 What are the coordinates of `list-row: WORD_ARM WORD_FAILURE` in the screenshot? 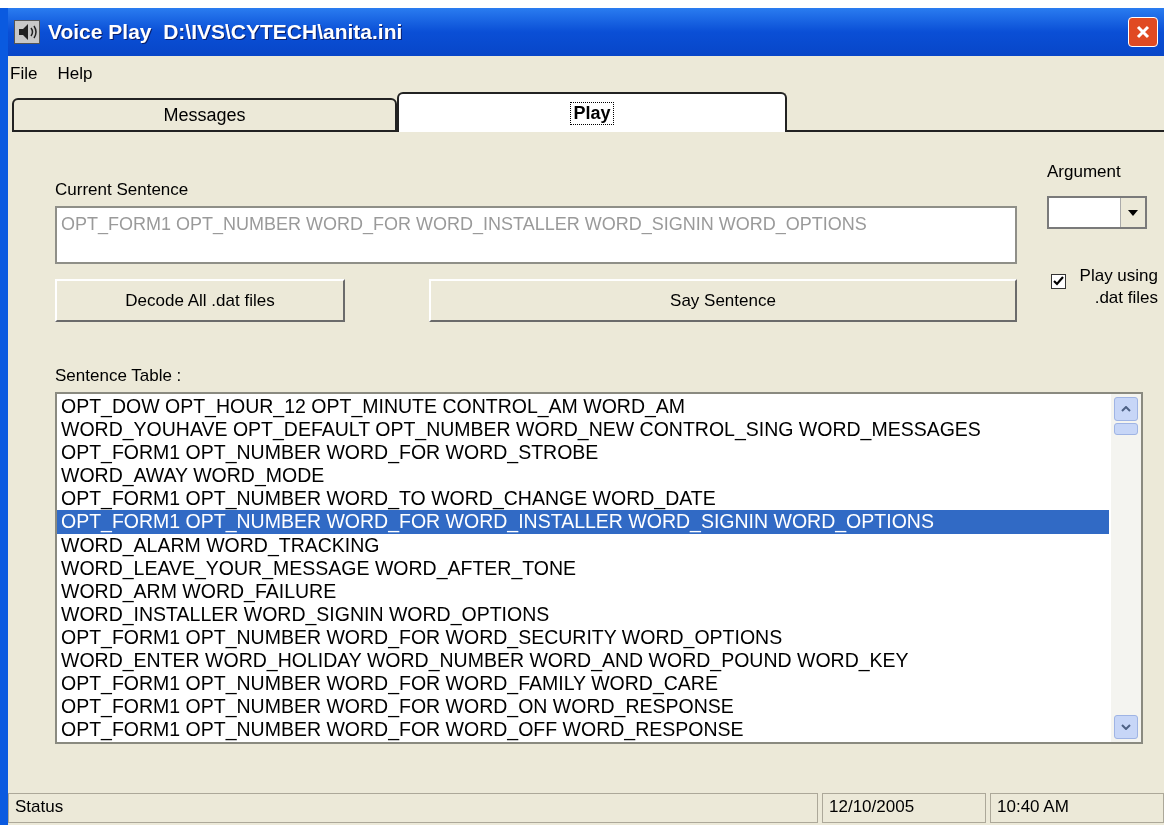 It's located at (583, 591).